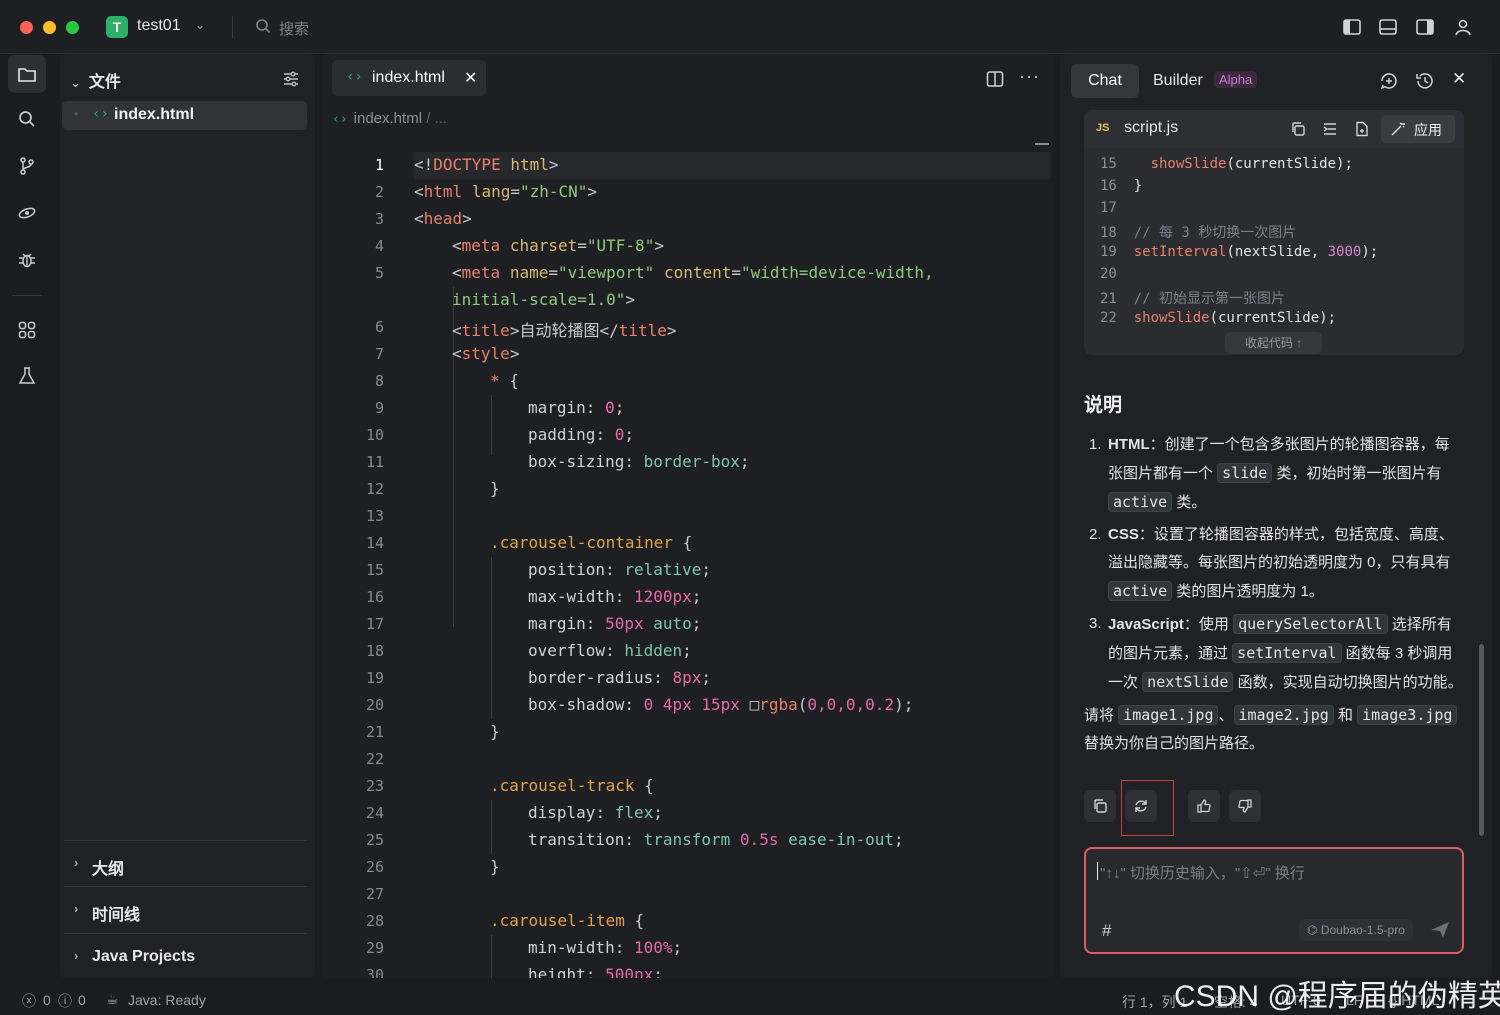 The height and width of the screenshot is (1015, 1500). I want to click on code-line: overflow: hidden;, so click(610, 650).